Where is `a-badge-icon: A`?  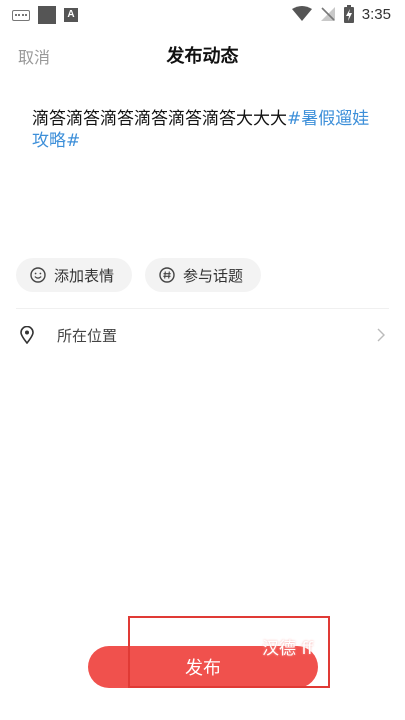
a-badge-icon: A is located at coordinates (71, 15).